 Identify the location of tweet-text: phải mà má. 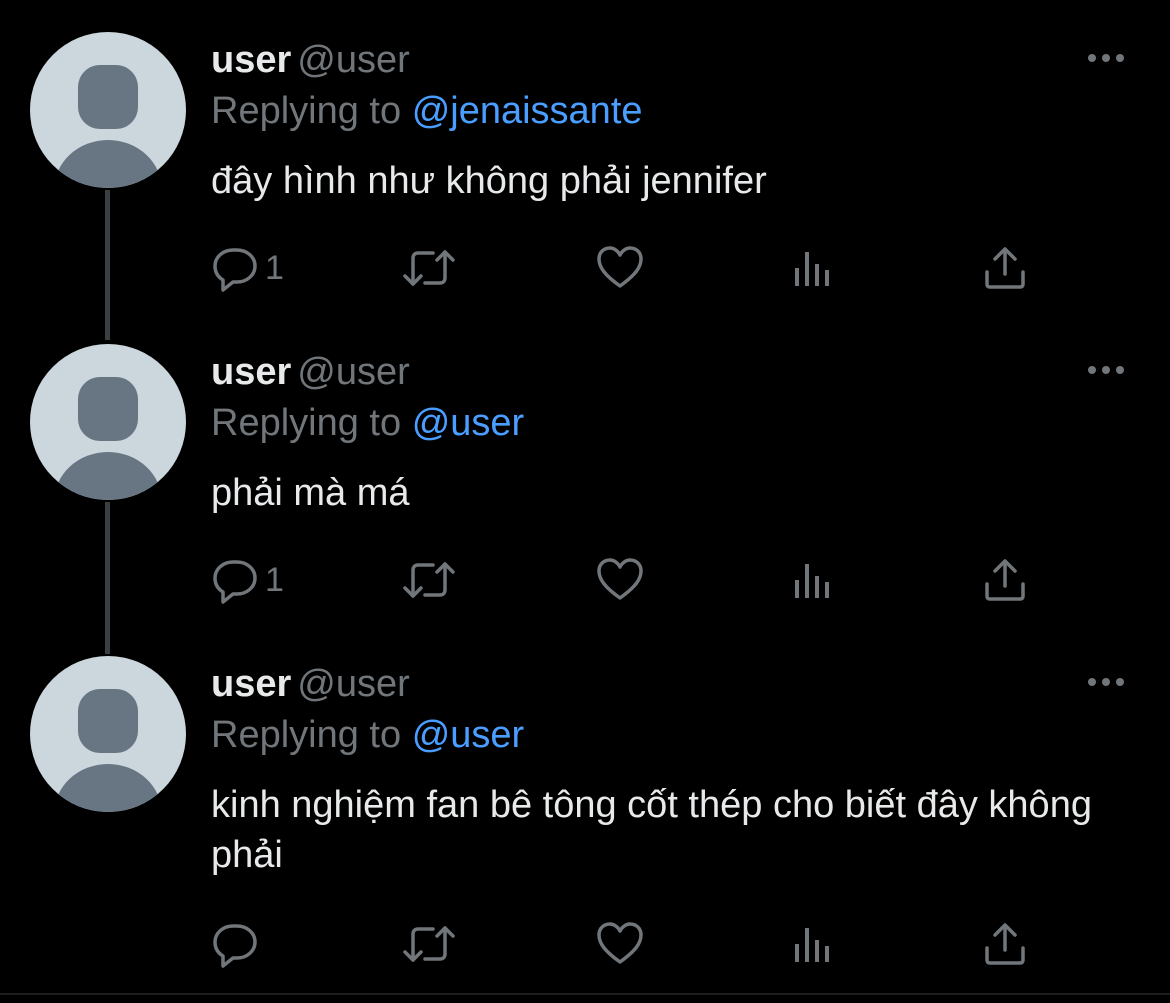
(310, 493).